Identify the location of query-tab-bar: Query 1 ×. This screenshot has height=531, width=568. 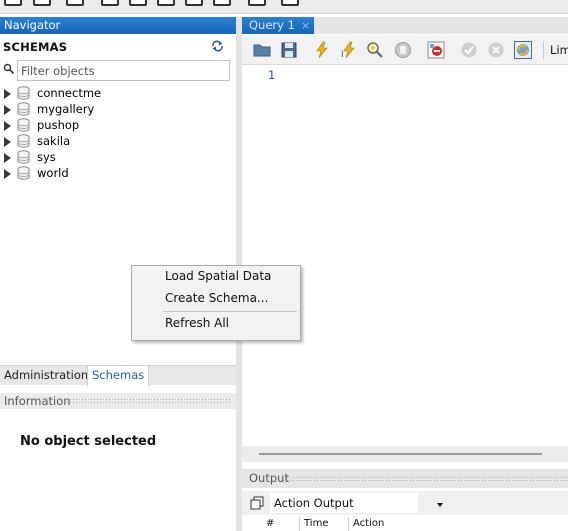
(405, 25).